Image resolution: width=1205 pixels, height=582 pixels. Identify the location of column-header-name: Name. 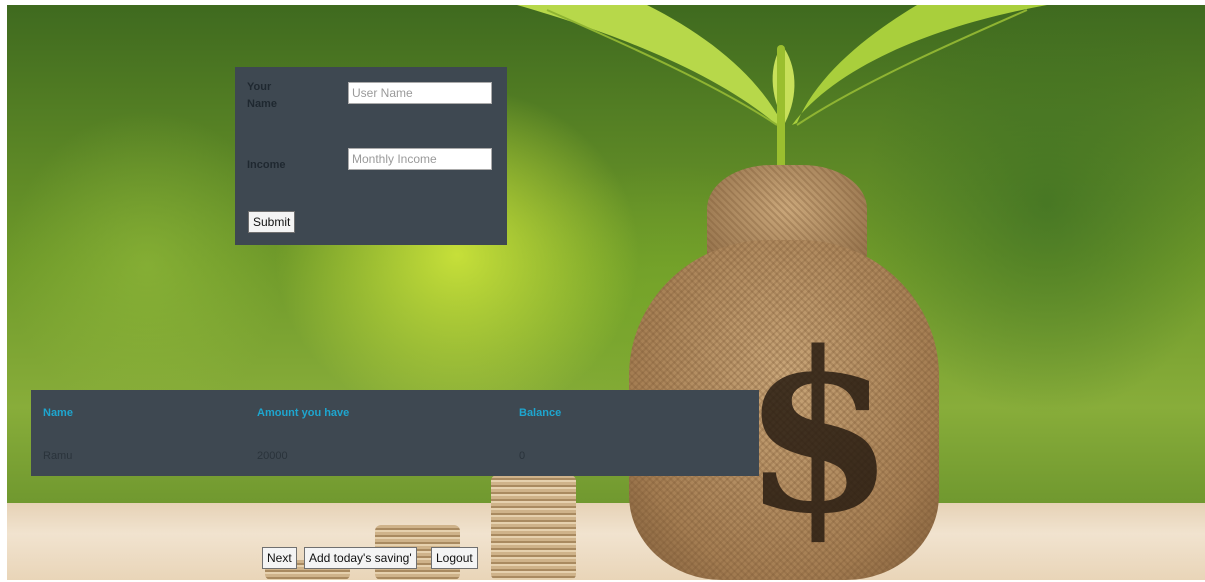
(58, 413).